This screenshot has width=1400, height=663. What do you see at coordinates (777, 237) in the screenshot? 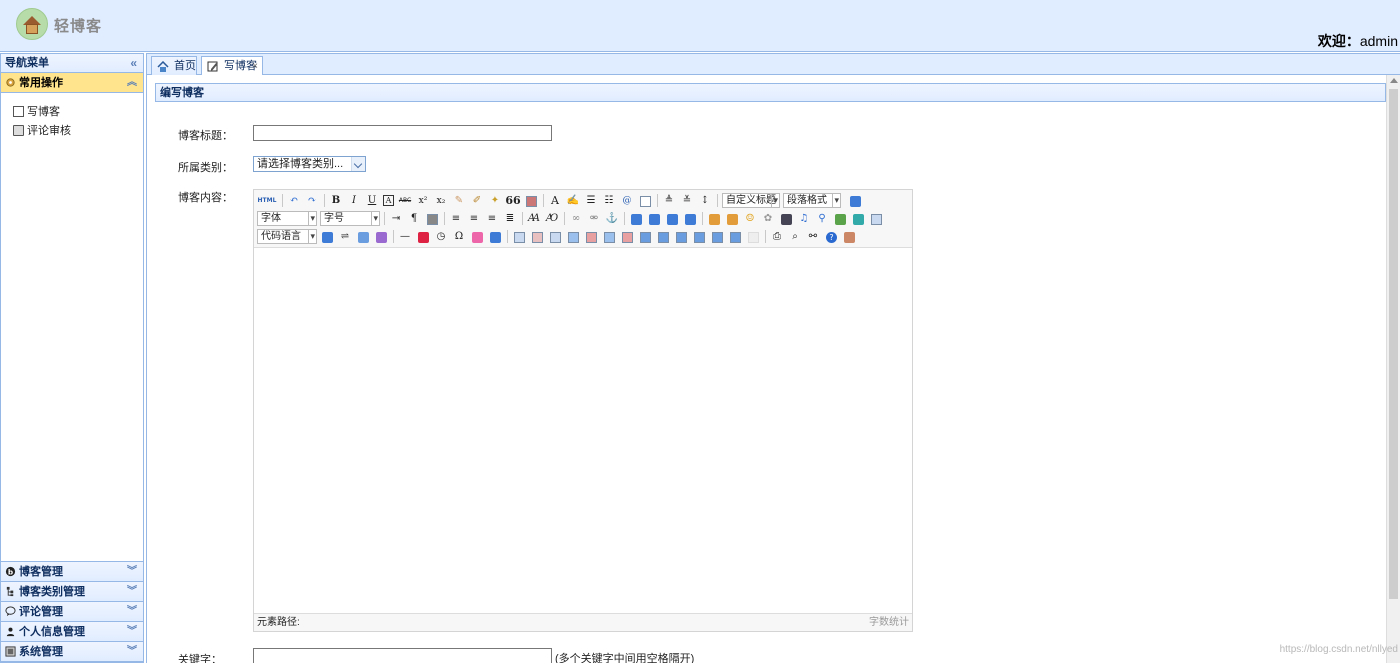
I see `print-icon: ⎙` at bounding box center [777, 237].